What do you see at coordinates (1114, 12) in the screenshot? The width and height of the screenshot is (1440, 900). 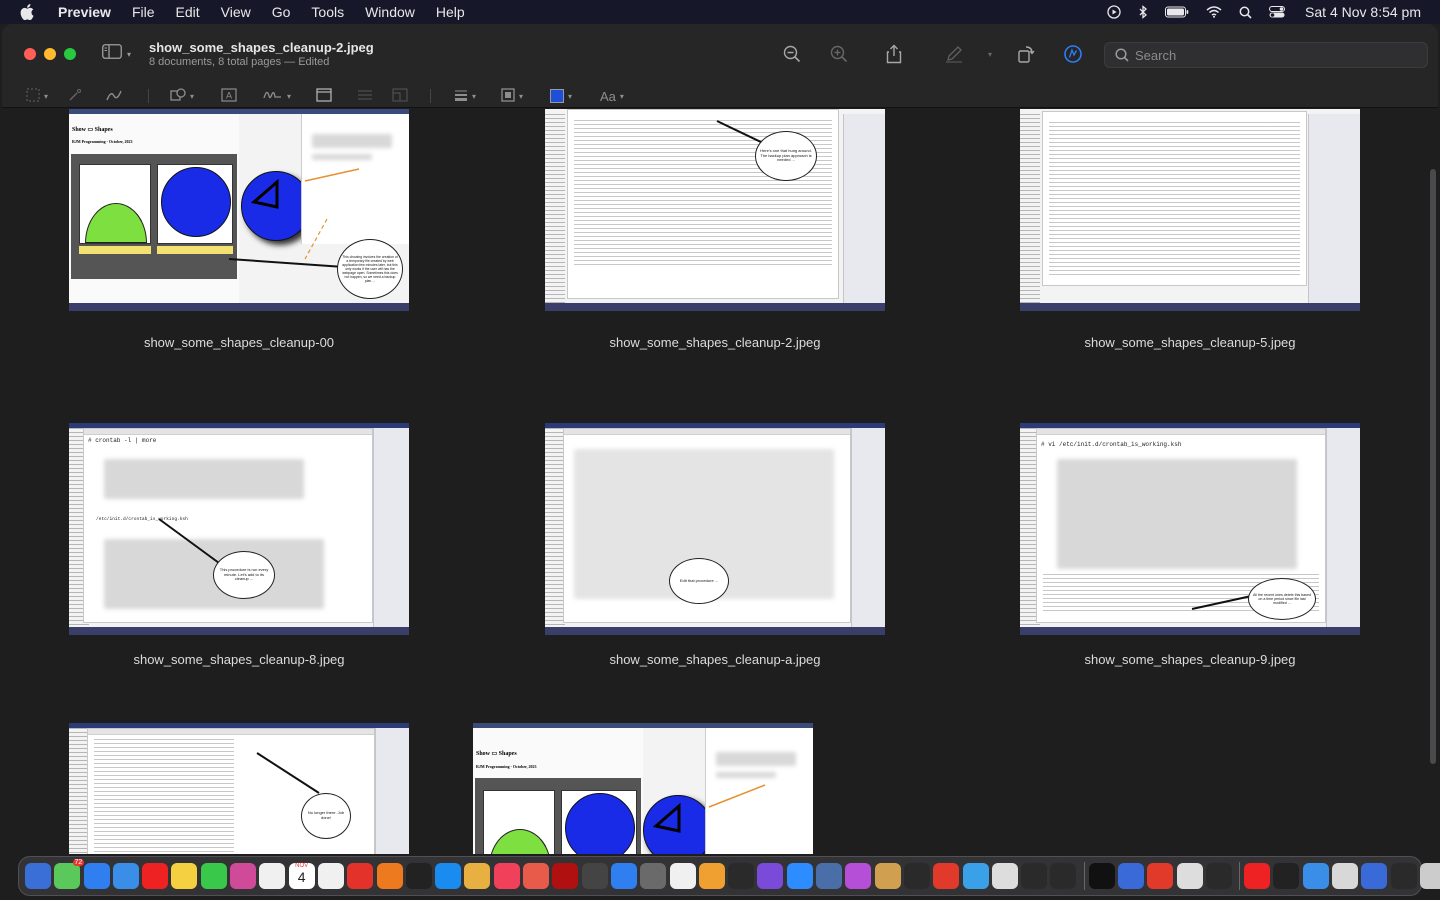 I see `play-circle-icon` at bounding box center [1114, 12].